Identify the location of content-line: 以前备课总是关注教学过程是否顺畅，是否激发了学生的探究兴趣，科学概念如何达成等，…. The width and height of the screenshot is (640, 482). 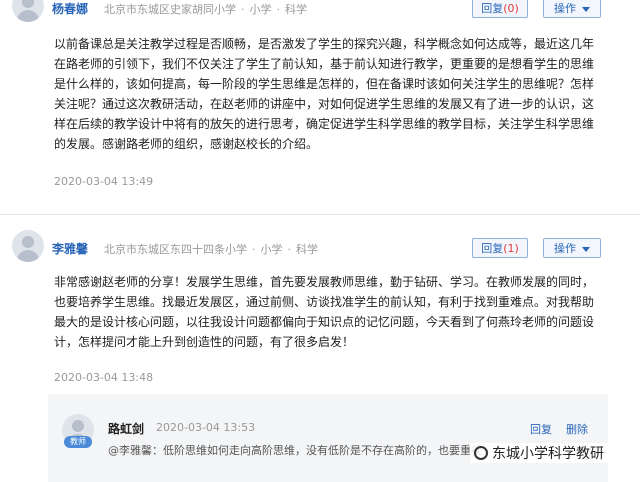
(324, 44).